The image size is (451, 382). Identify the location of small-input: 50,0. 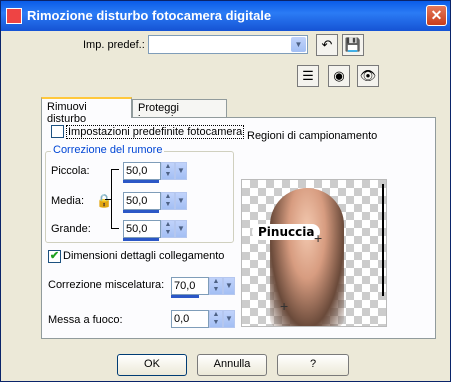
(142, 171).